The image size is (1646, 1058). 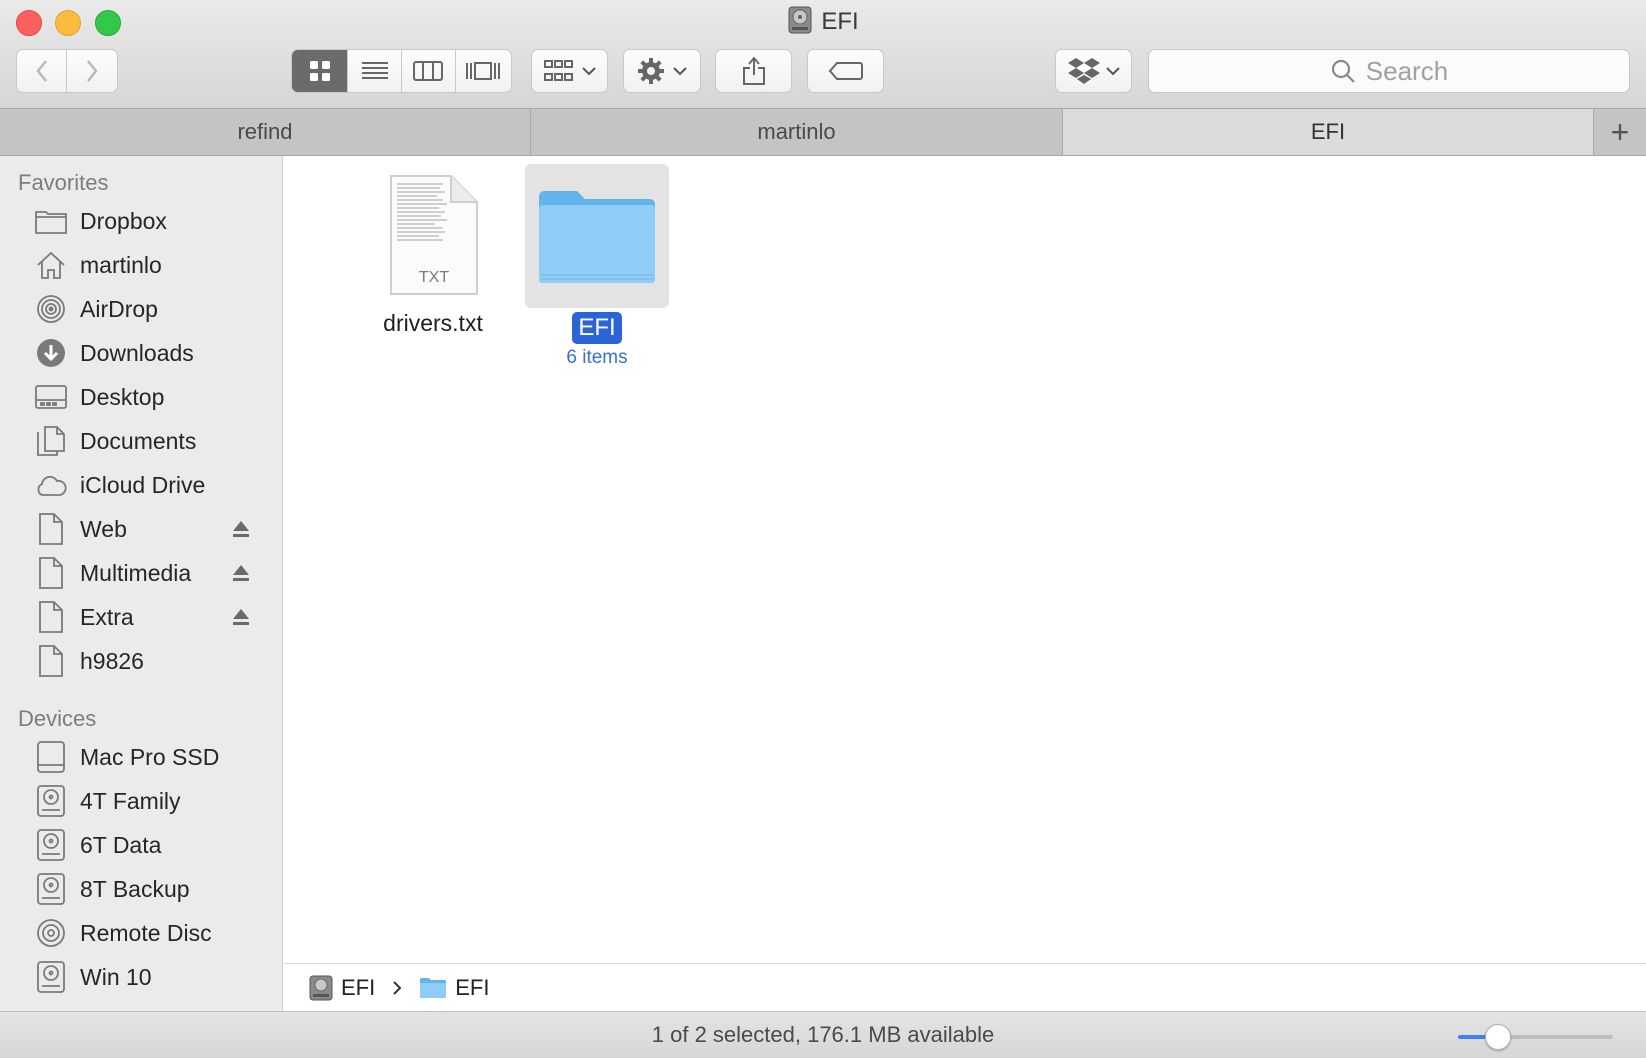 I want to click on tab-refind: refind, so click(x=265, y=132).